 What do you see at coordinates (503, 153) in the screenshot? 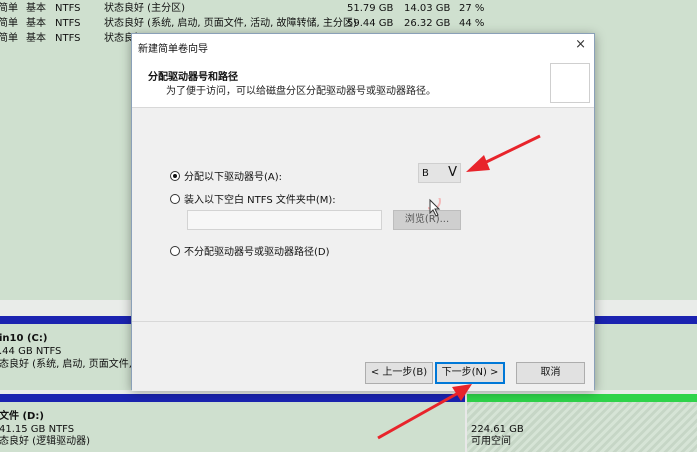
I see `arrow-to-drive-letter-icon` at bounding box center [503, 153].